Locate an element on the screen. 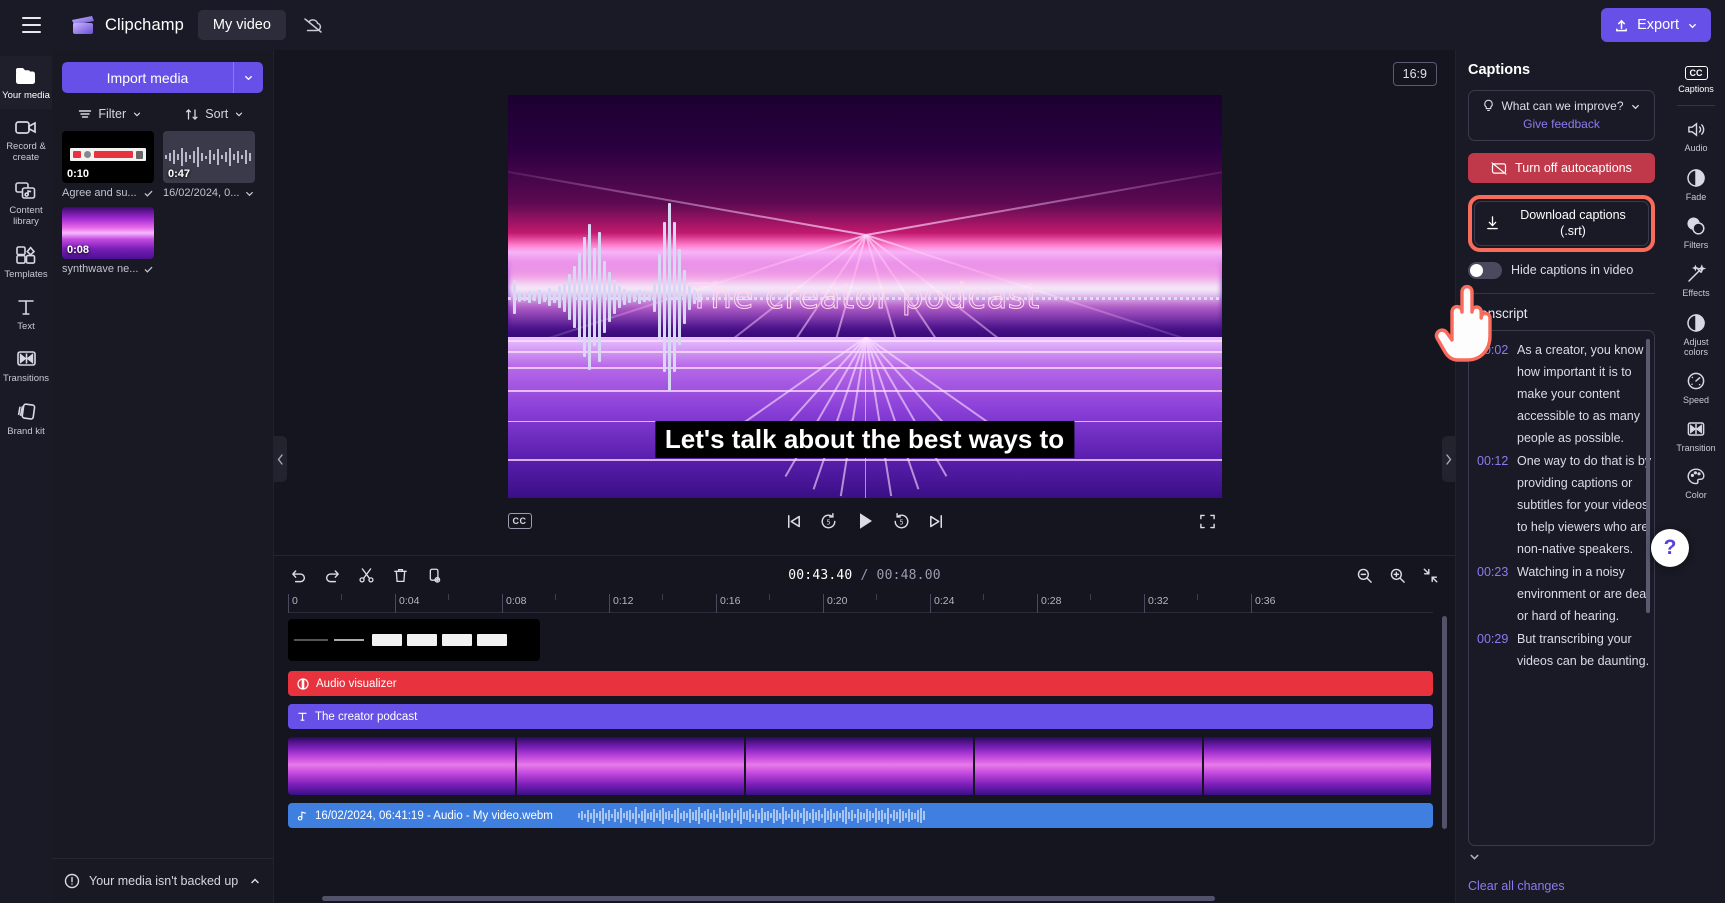 The height and width of the screenshot is (903, 1725). feedback-box: What can we improve? Give feedback is located at coordinates (1561, 115).